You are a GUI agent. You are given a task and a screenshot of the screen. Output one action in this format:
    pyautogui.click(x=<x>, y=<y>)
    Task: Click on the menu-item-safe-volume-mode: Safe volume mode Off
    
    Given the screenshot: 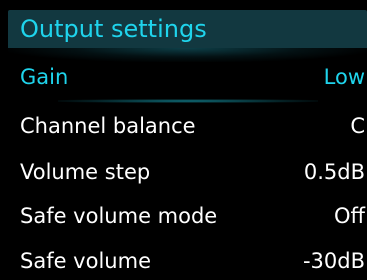 What is the action you would take?
    pyautogui.click(x=187, y=216)
    